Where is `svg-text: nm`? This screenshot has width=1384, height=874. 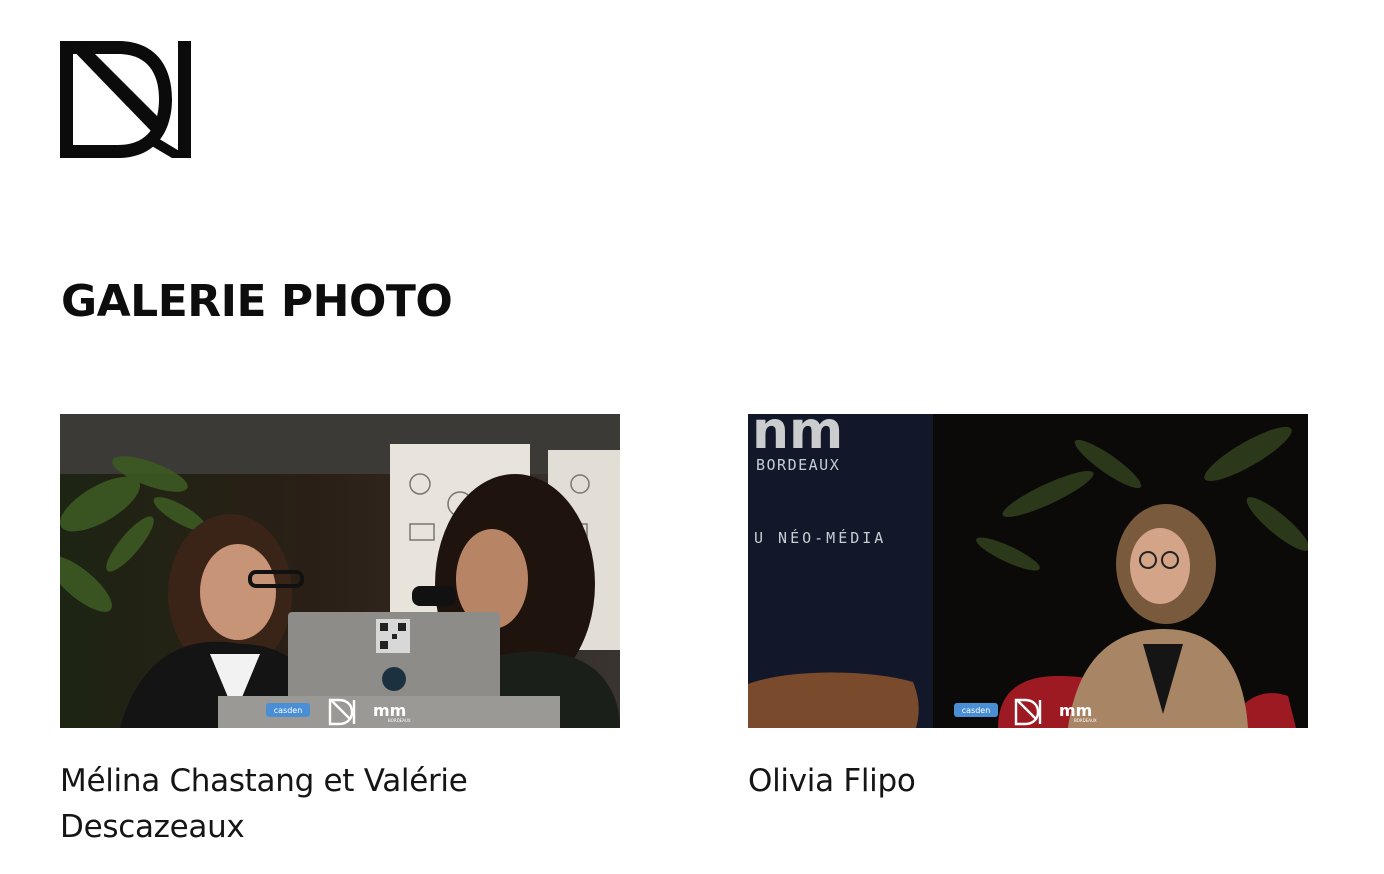 svg-text: nm is located at coordinates (797, 437).